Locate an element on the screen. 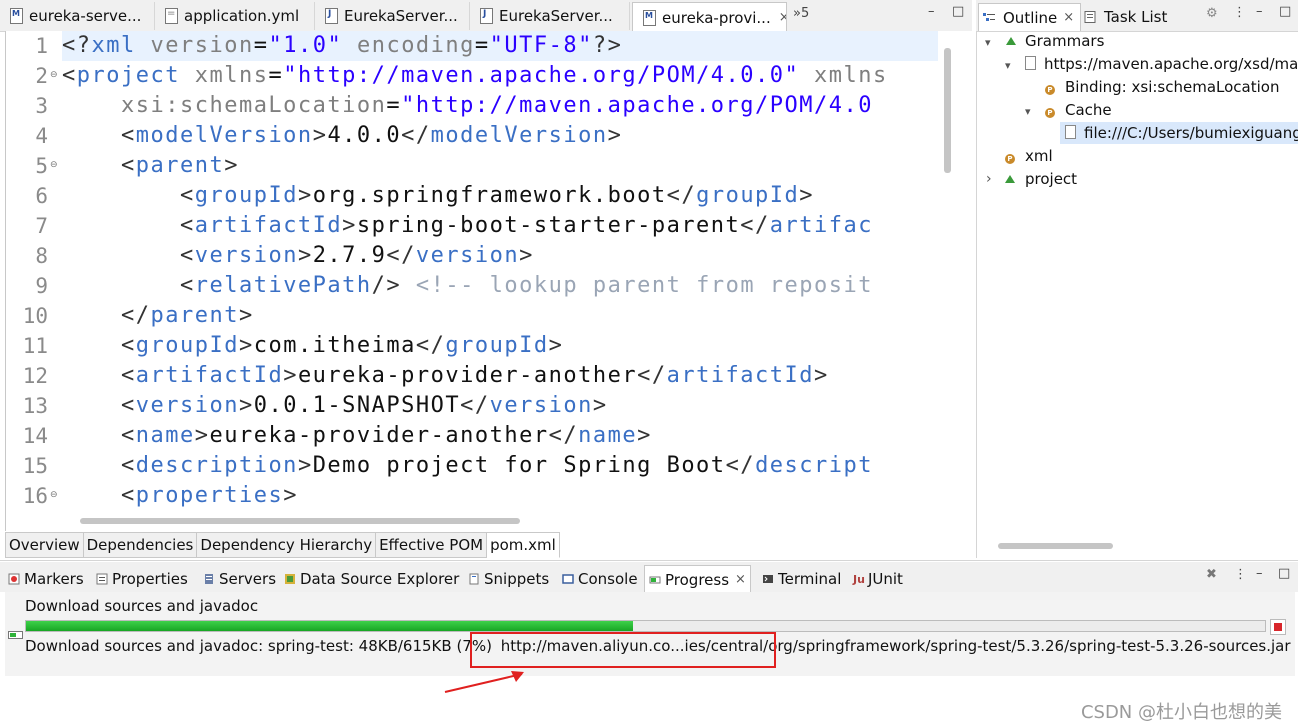  terminal-icon is located at coordinates (768, 578).